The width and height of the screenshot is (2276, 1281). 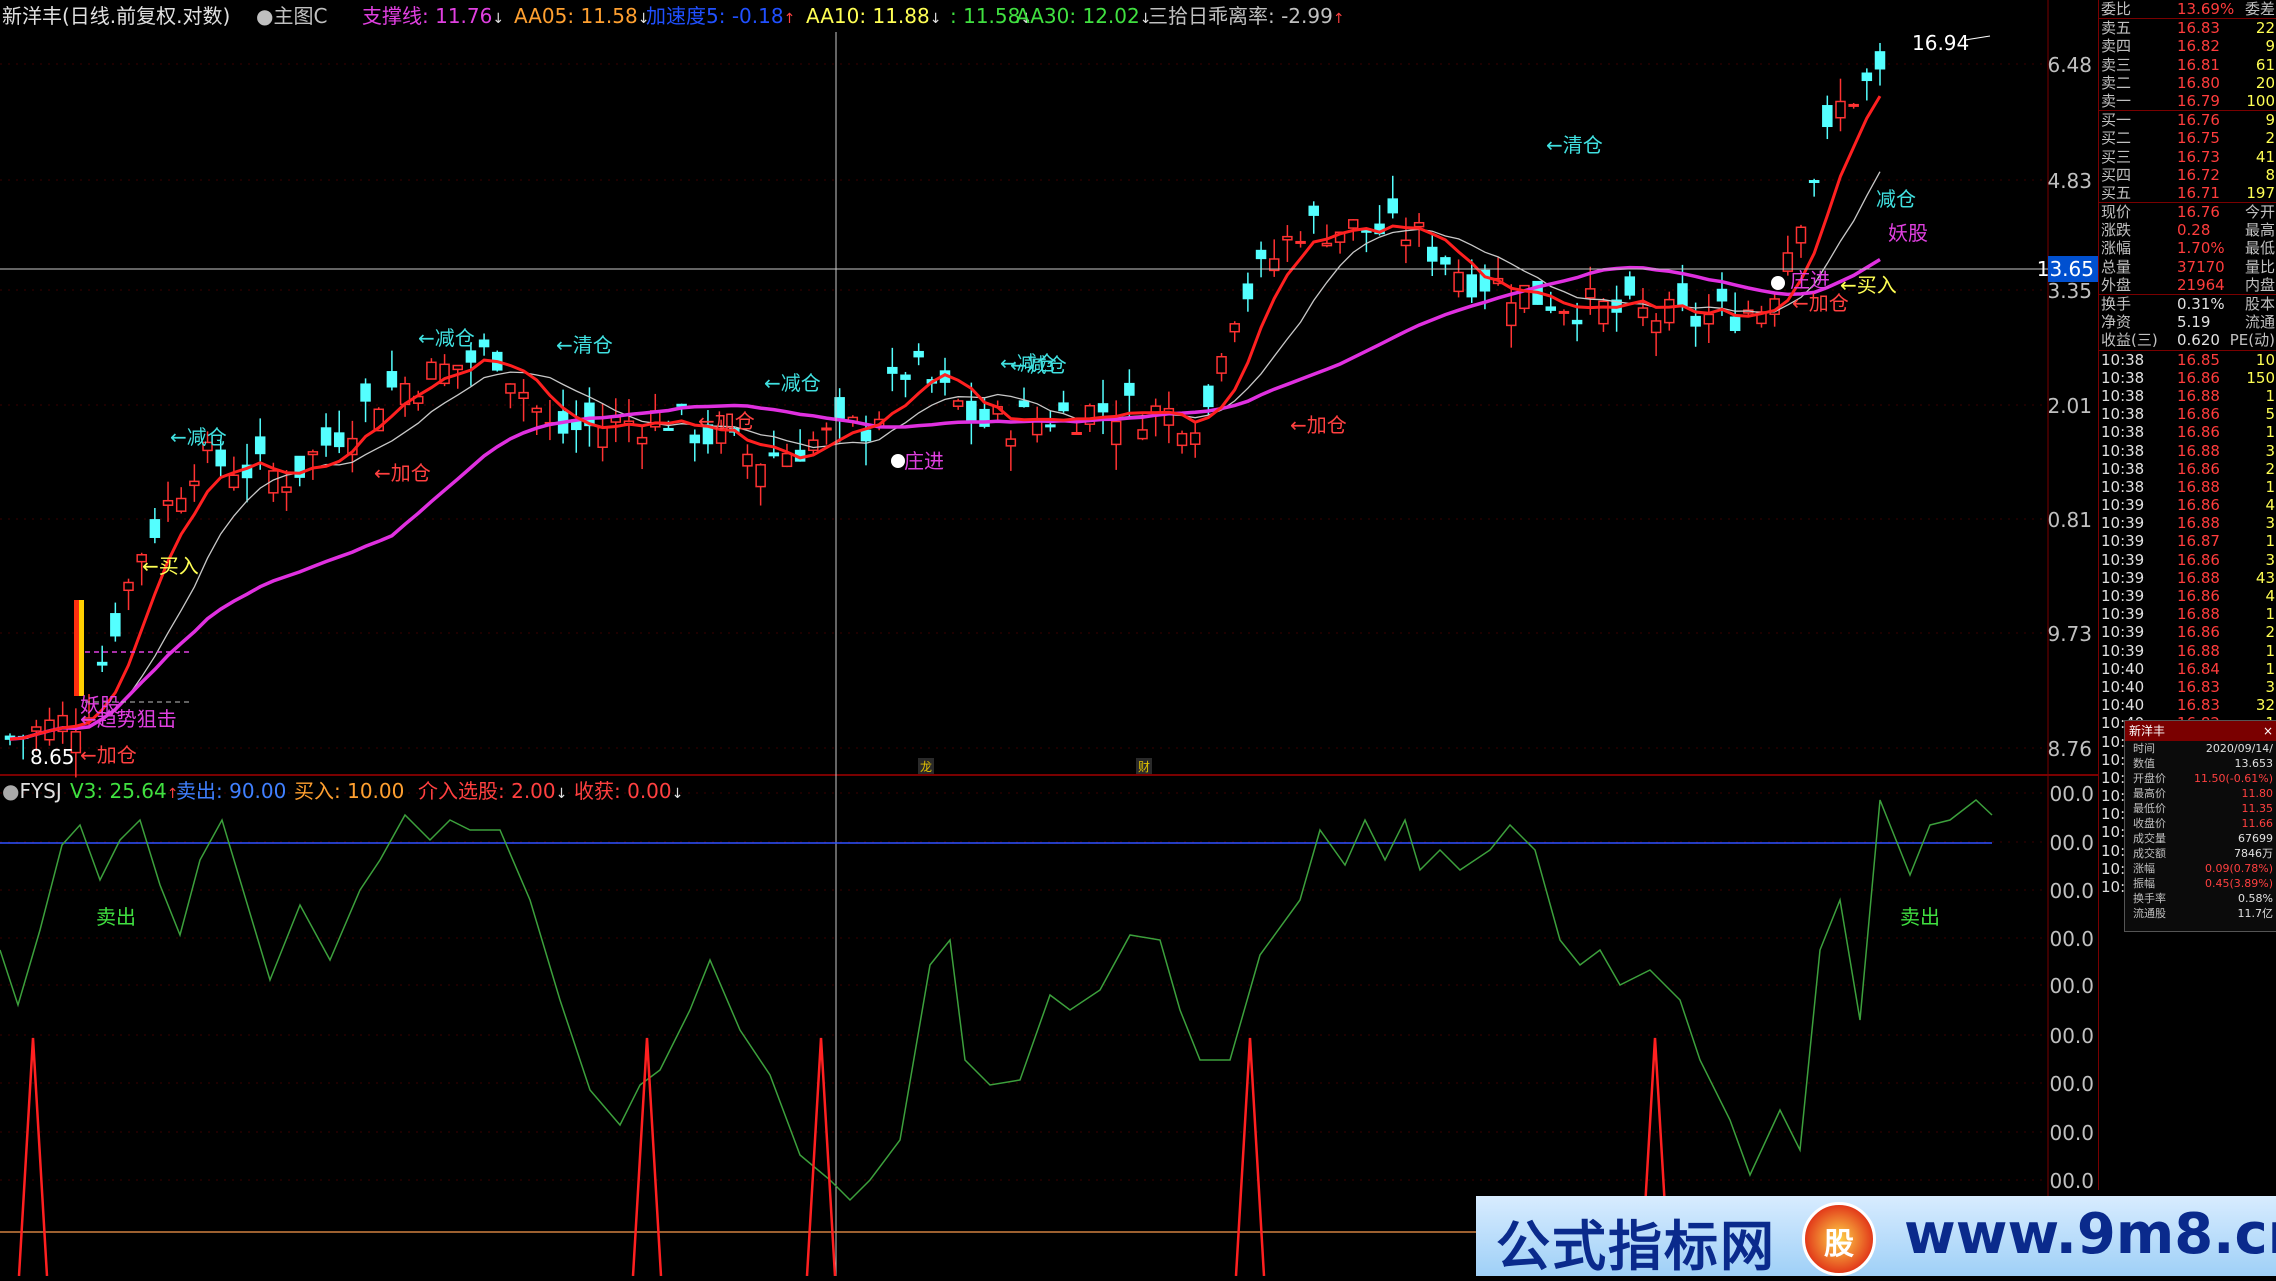 I want to click on stat-row: 涨幅 1.70% 最低, so click(x=2187, y=248).